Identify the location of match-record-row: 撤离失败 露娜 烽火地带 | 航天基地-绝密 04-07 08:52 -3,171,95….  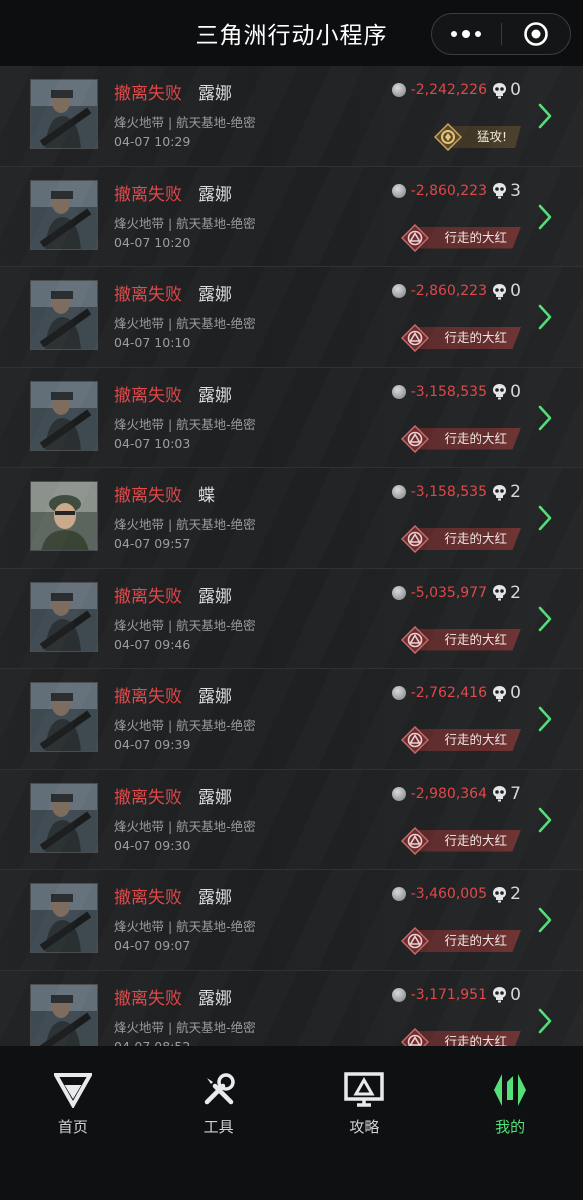
(291, 1008).